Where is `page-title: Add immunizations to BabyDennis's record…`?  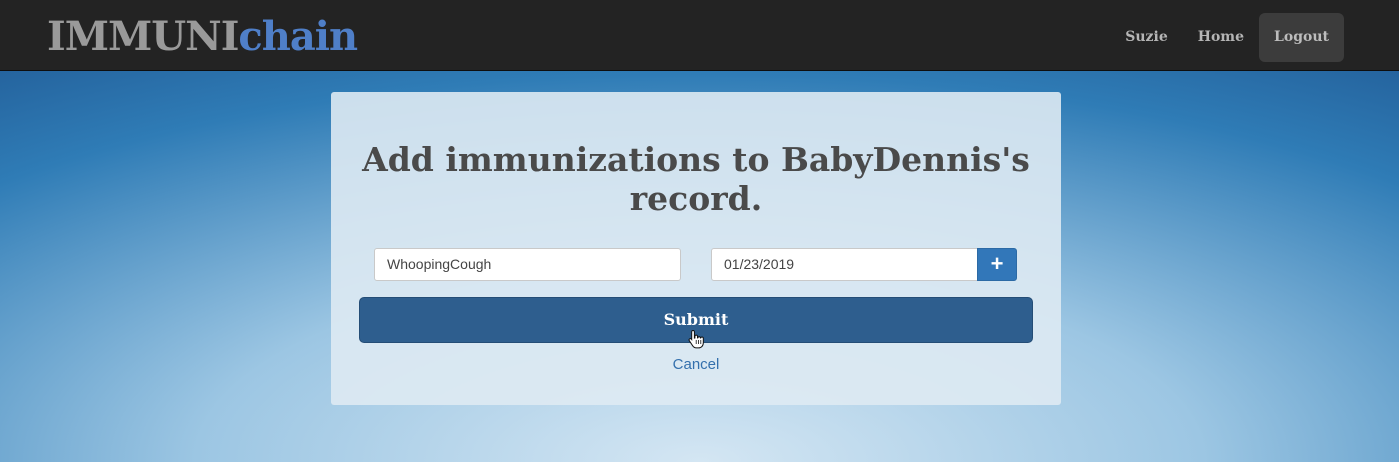
page-title: Add immunizations to BabyDennis's record… is located at coordinates (696, 179).